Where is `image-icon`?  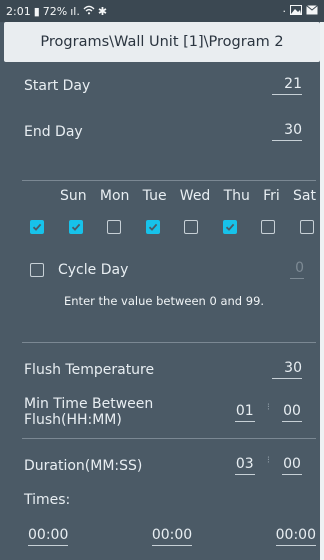 image-icon is located at coordinates (296, 11).